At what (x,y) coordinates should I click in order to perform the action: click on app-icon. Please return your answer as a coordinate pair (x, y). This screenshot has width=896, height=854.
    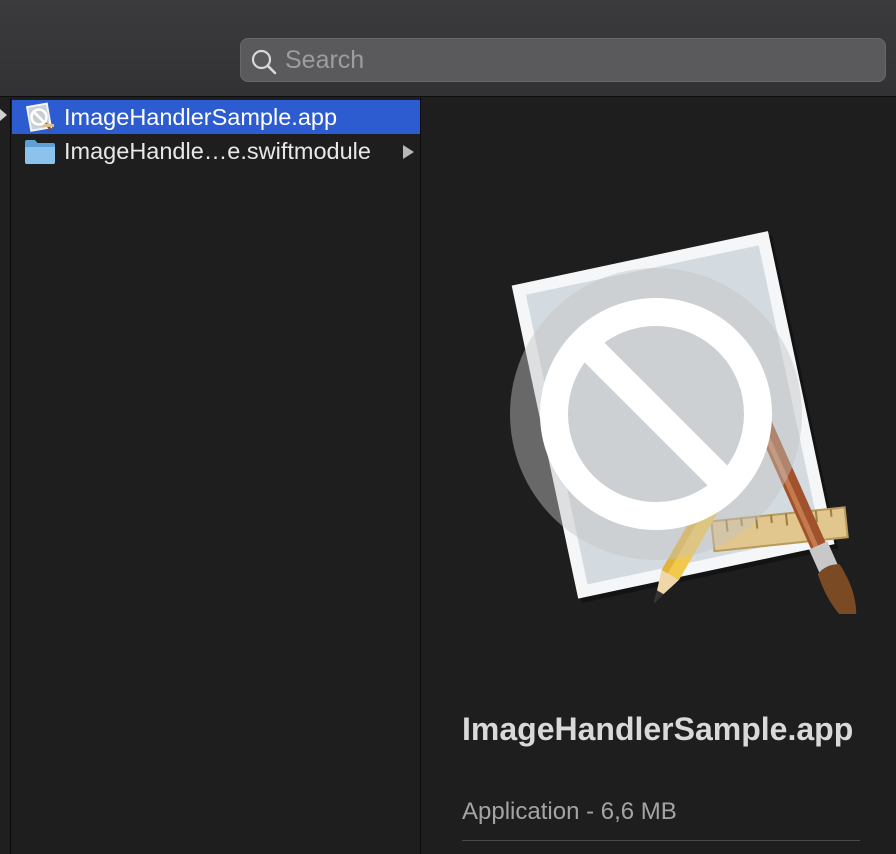
    Looking at the image, I should click on (39, 117).